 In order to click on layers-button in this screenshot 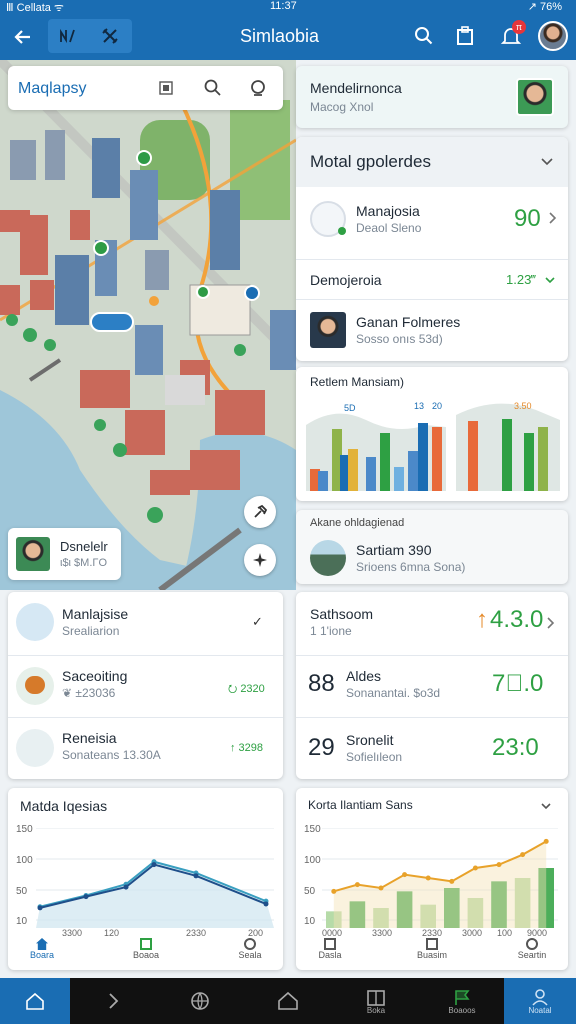, I will do `click(68, 36)`.